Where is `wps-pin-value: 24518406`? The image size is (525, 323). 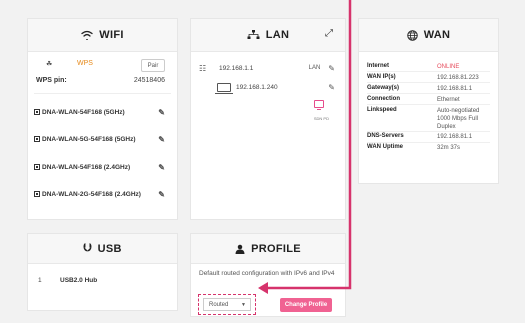
wps-pin-value: 24518406 is located at coordinates (149, 80).